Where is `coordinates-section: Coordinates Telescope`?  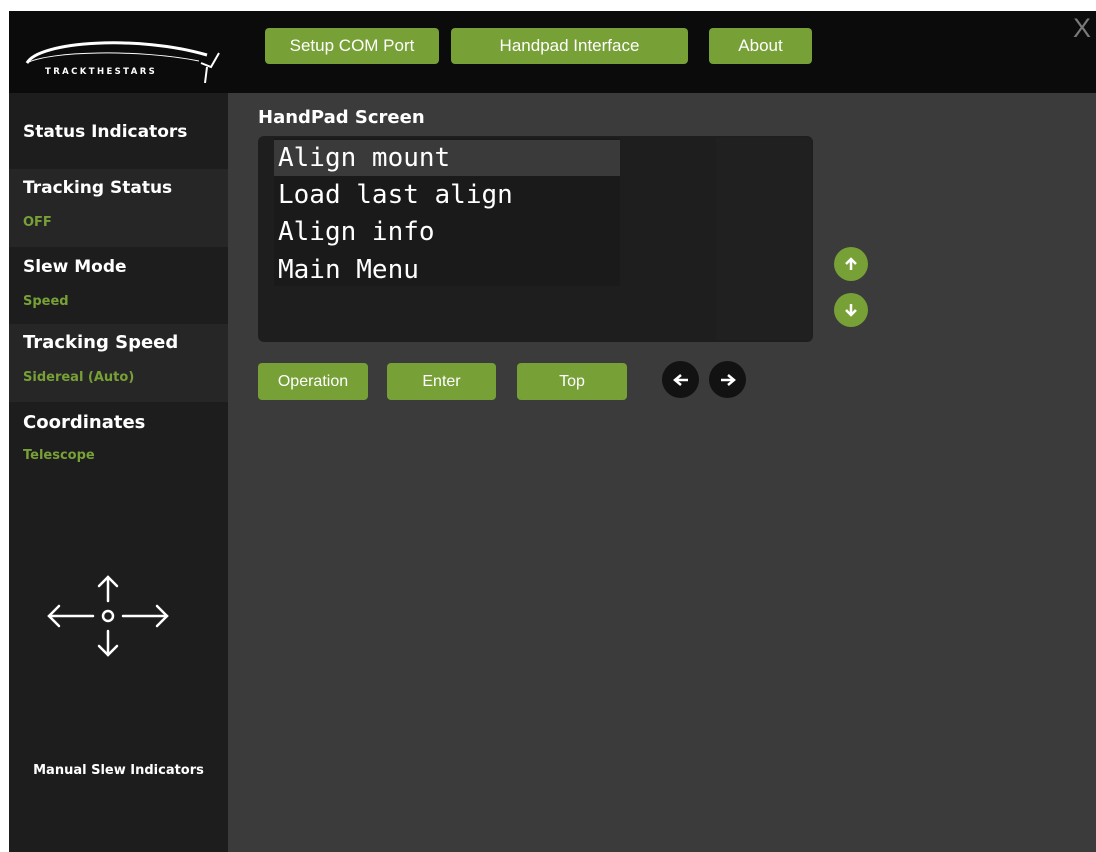
coordinates-section: Coordinates Telescope is located at coordinates (118, 441).